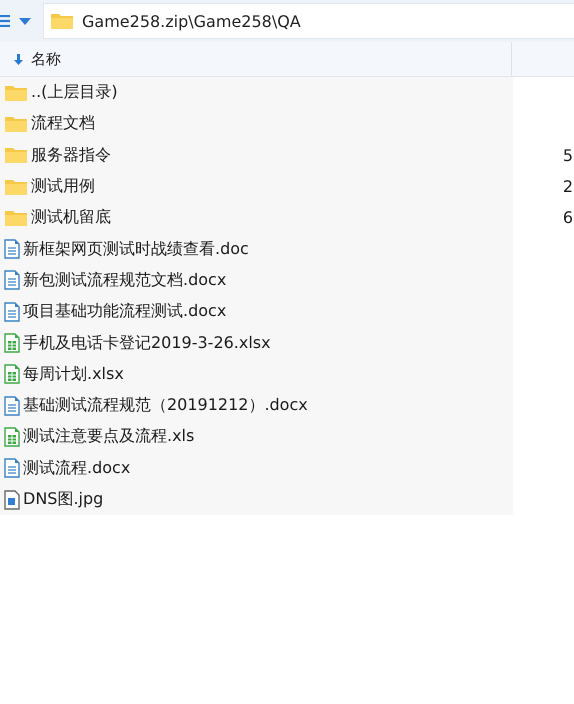  I want to click on table-cell: 6, so click(568, 218).